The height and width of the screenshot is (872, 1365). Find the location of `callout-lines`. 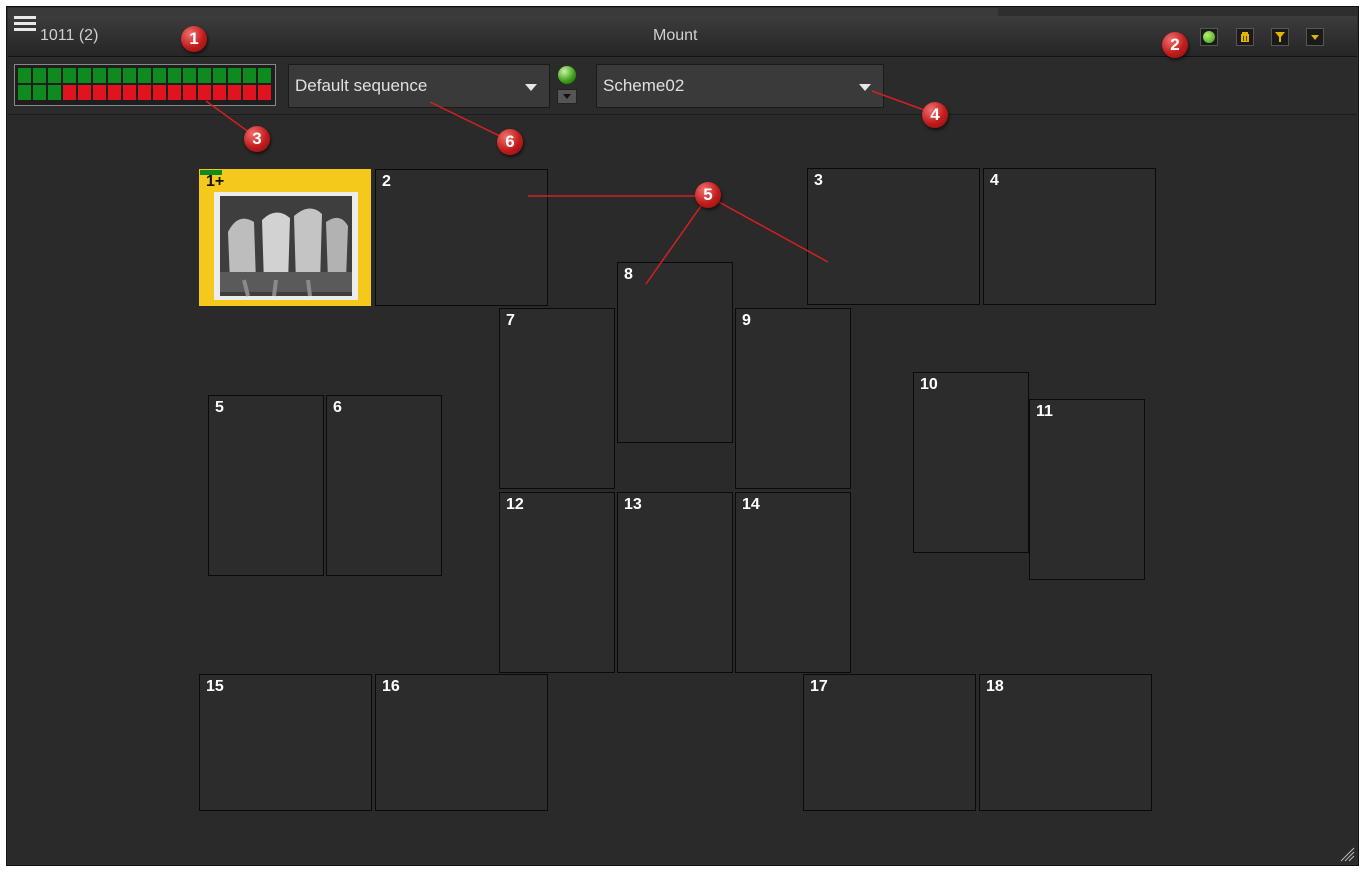

callout-lines is located at coordinates (570, 187).